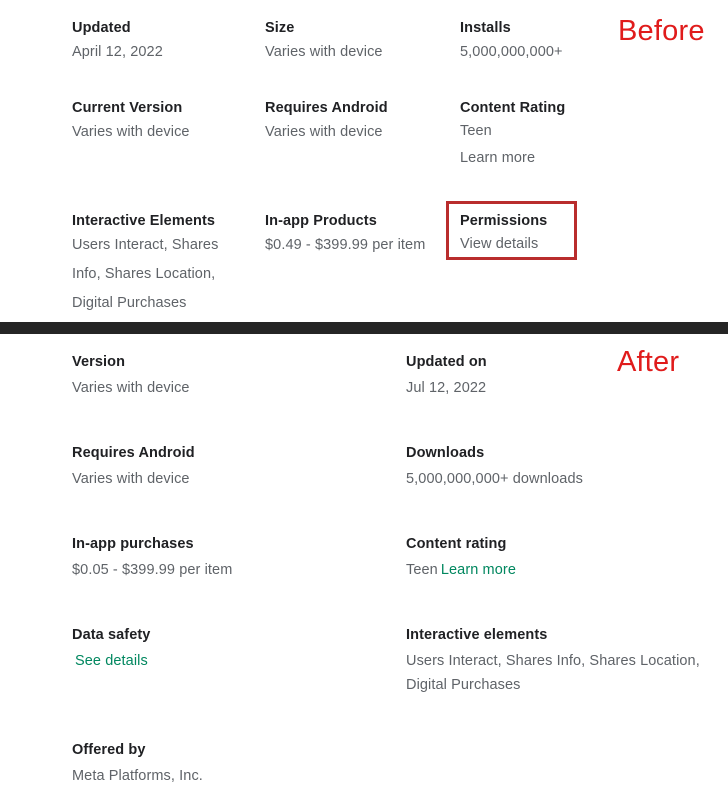  What do you see at coordinates (446, 388) in the screenshot?
I see `field-value: Jul 12, 2022` at bounding box center [446, 388].